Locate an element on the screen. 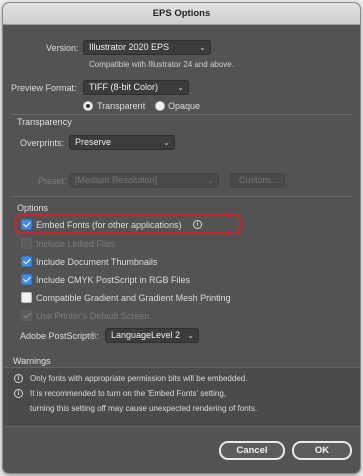 The width and height of the screenshot is (363, 476). preset-select: [Medium Resolution] ⌄ is located at coordinates (144, 180).